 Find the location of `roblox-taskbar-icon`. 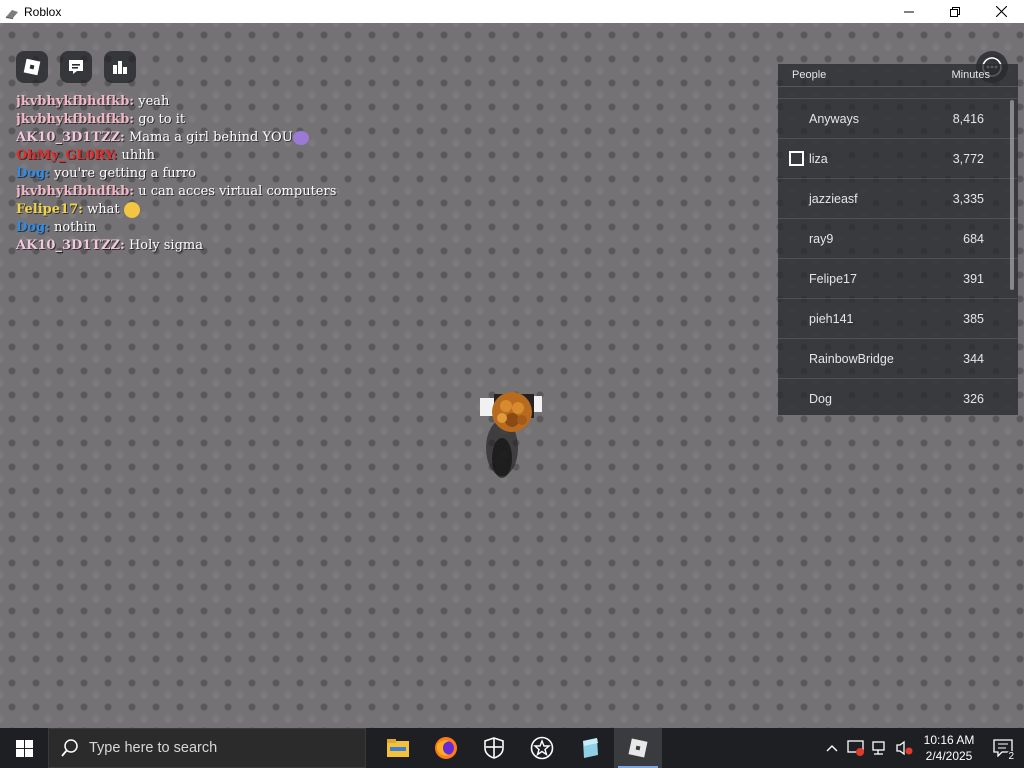

roblox-taskbar-icon is located at coordinates (638, 748).